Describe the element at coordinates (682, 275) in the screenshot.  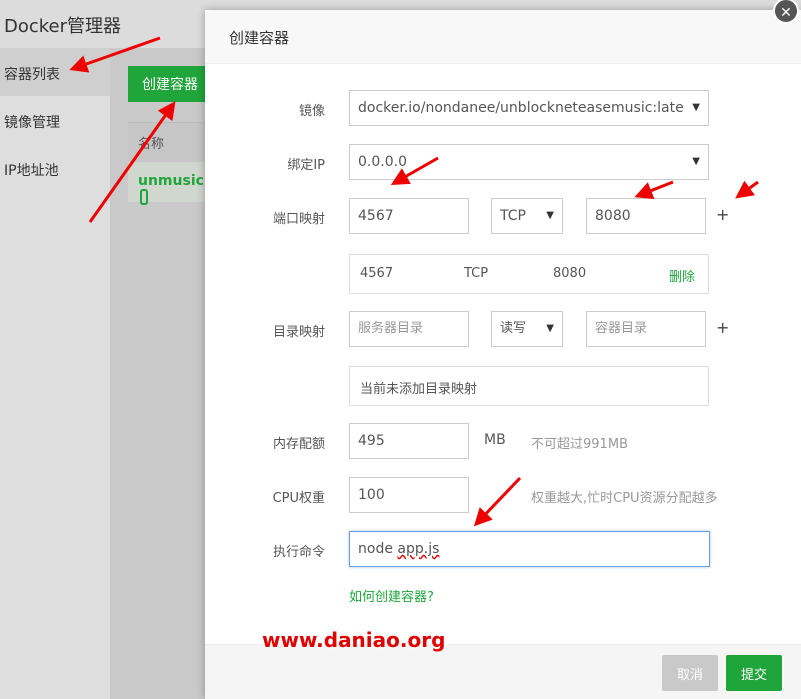
I see `delete-port-link: 删除` at that location.